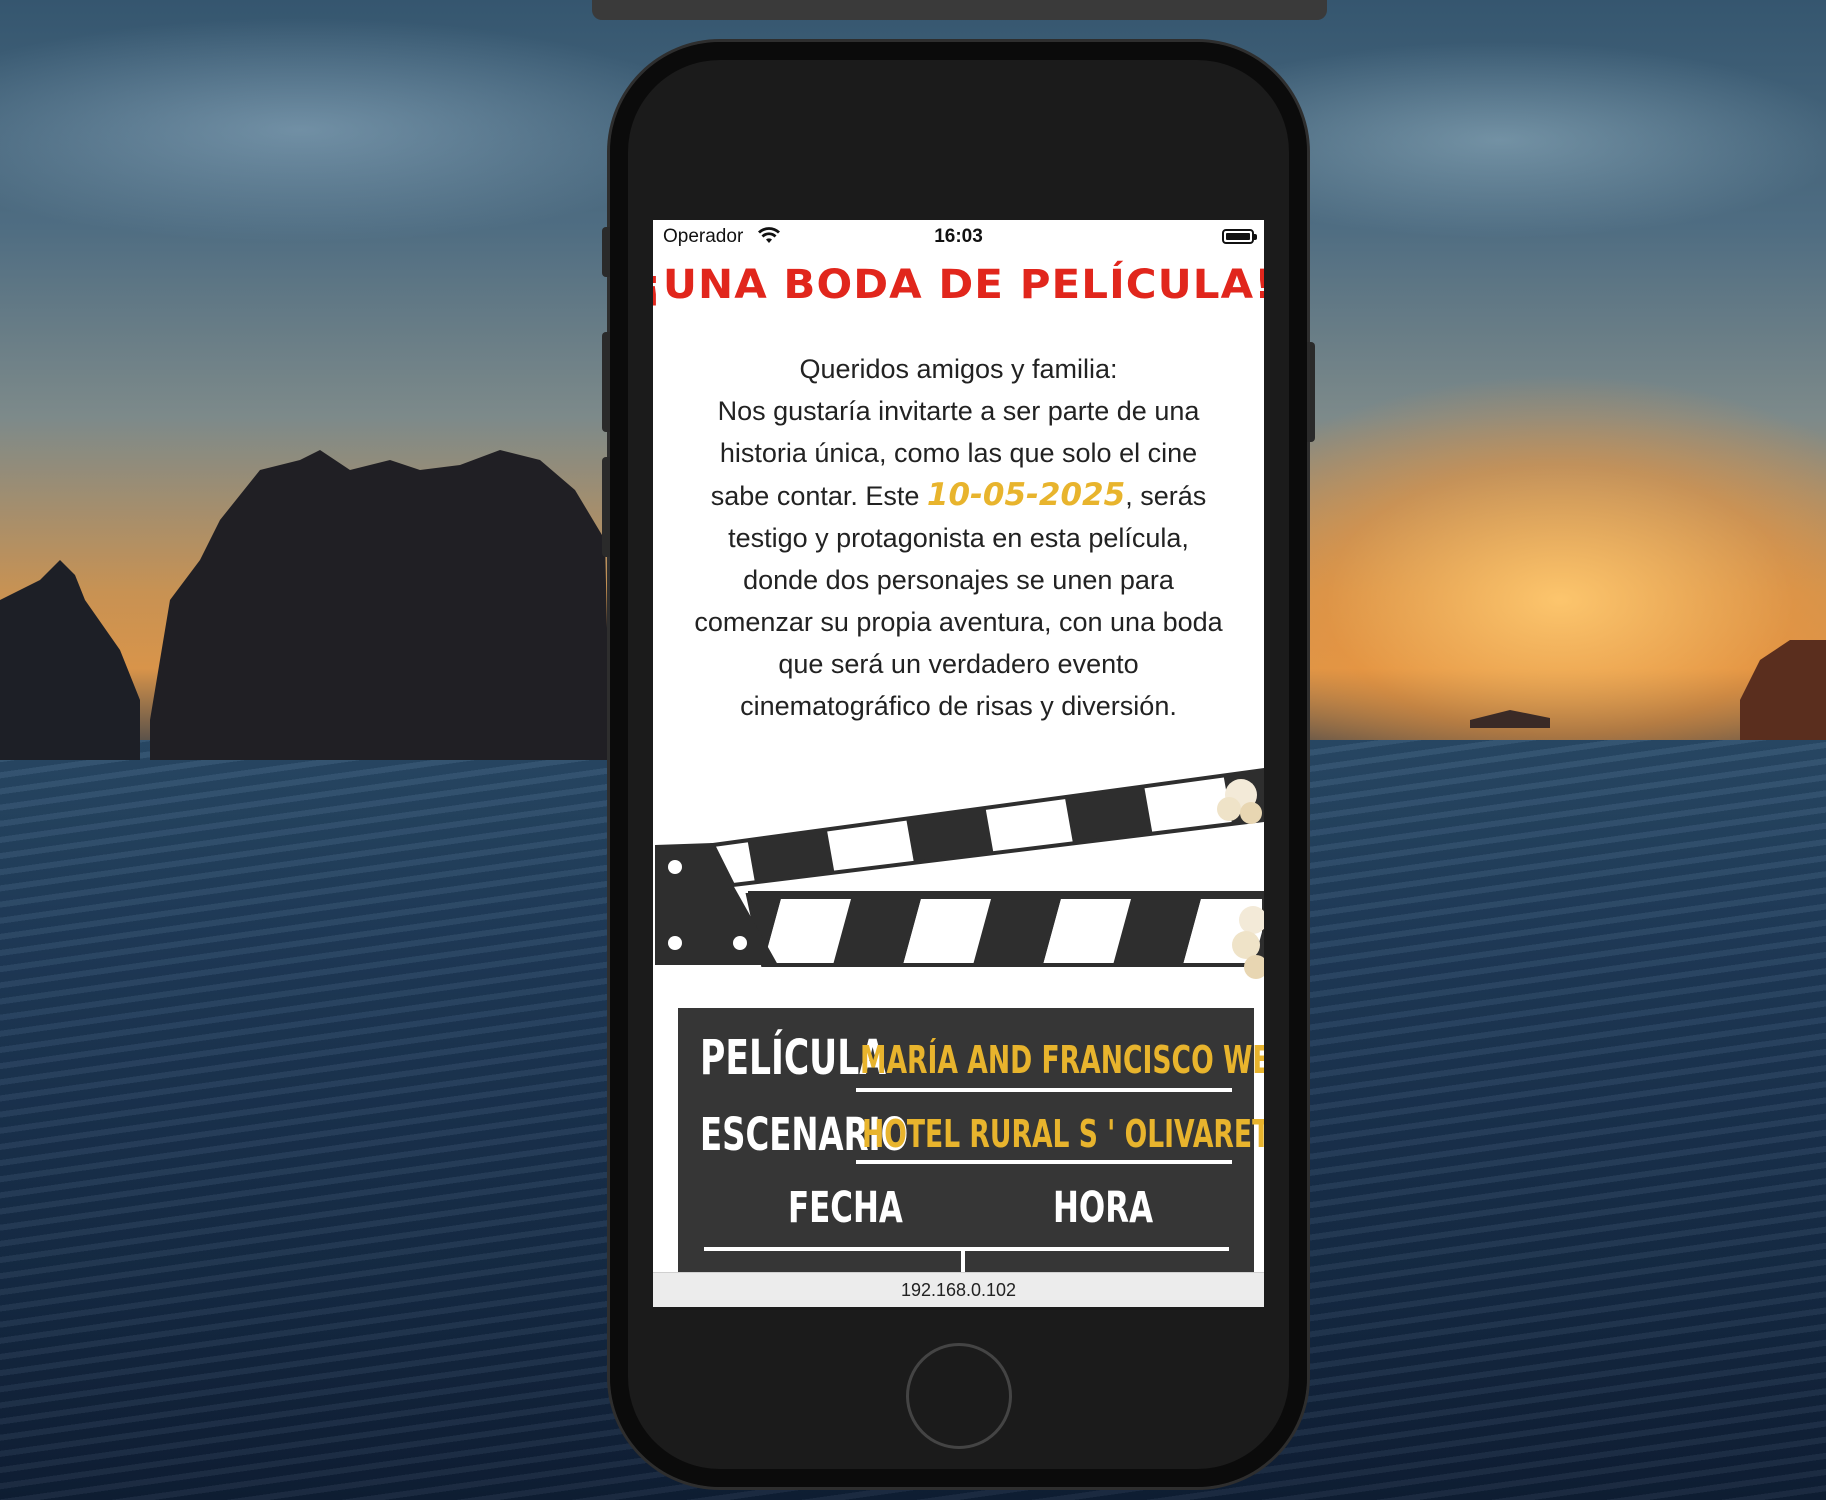 This screenshot has width=1826, height=1500. What do you see at coordinates (959, 1396) in the screenshot?
I see `home-button` at bounding box center [959, 1396].